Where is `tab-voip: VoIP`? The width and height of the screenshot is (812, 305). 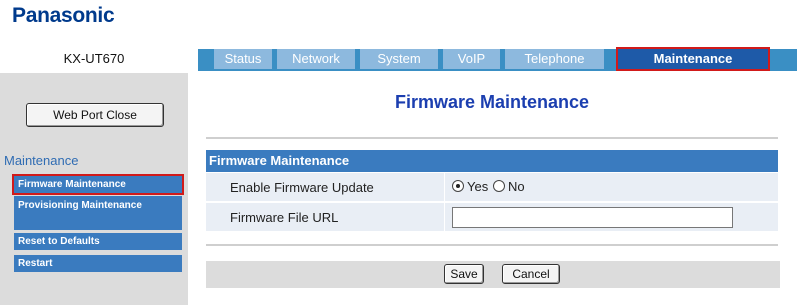
tab-voip: VoIP is located at coordinates (471, 59).